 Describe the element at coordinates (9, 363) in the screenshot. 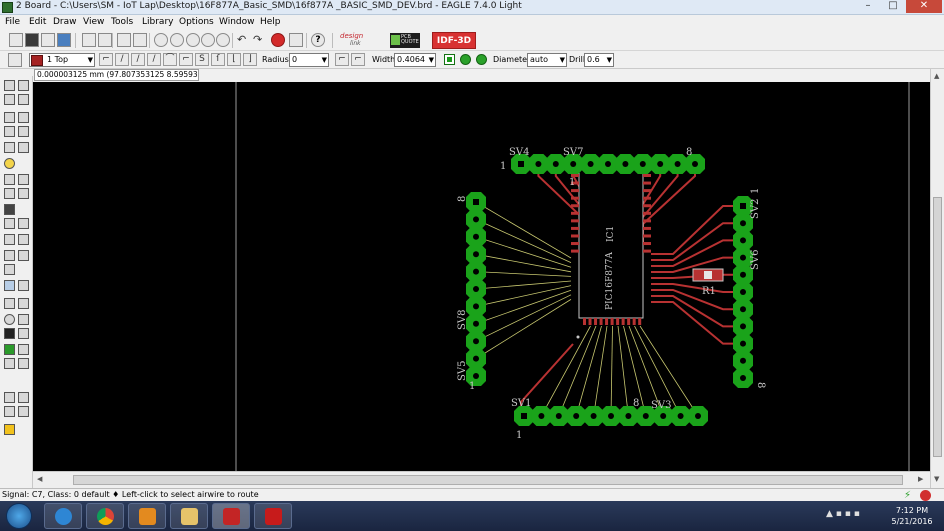

I see `ratsnest-icon` at that location.